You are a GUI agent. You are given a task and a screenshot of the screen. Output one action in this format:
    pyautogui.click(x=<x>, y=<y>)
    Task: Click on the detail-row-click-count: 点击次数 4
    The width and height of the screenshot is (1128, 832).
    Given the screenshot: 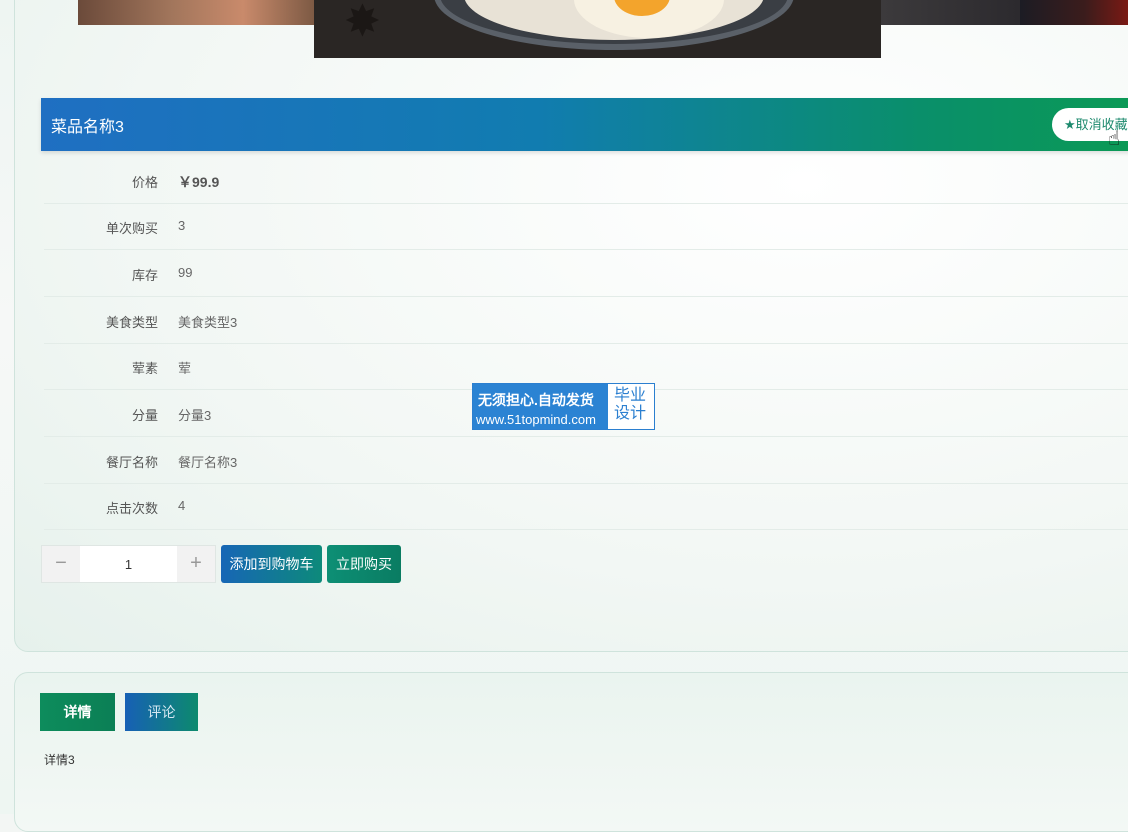 What is the action you would take?
    pyautogui.click(x=586, y=506)
    